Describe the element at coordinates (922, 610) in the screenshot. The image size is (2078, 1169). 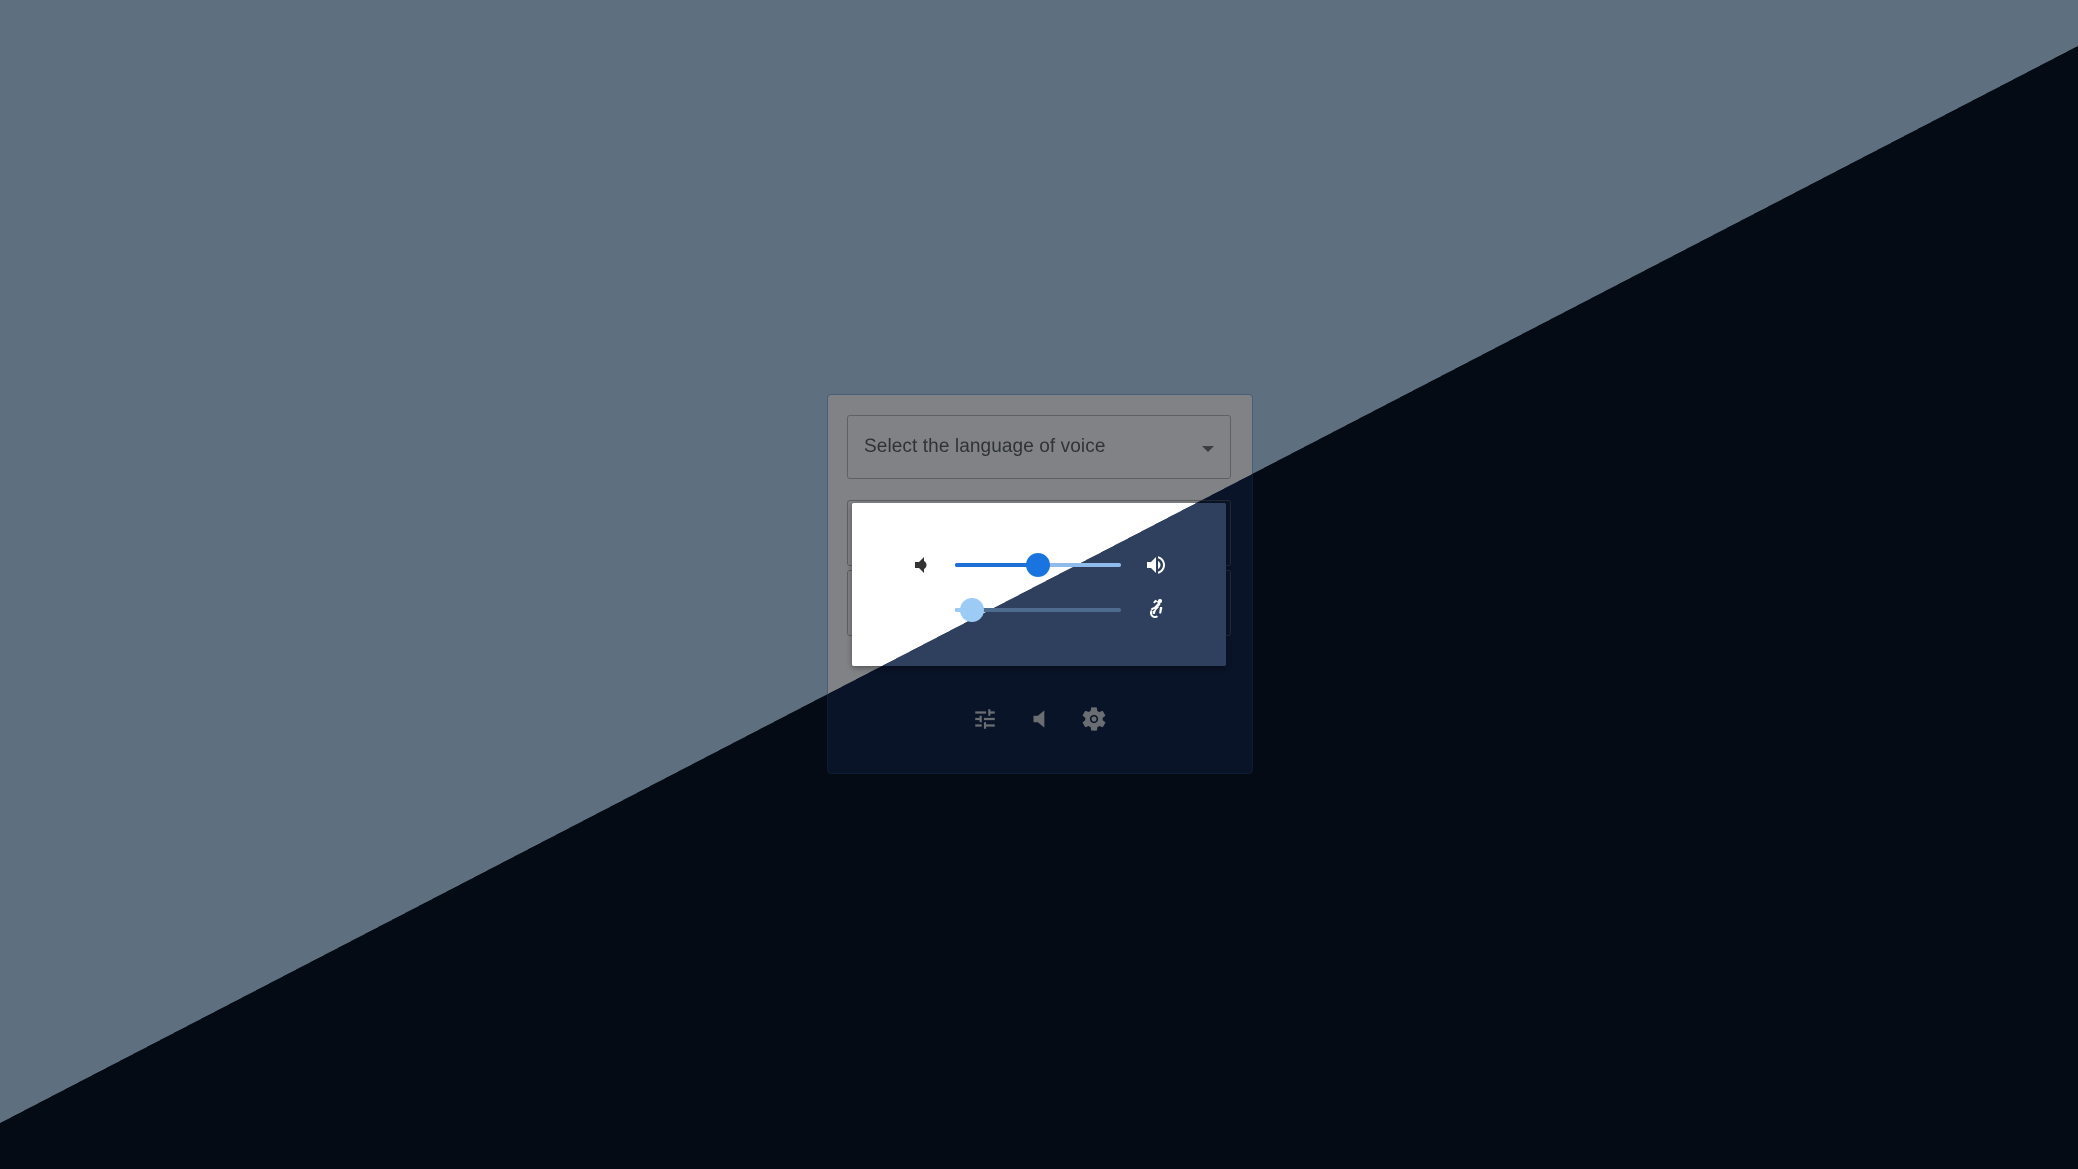
I see `wheelchair-slow-icon` at that location.